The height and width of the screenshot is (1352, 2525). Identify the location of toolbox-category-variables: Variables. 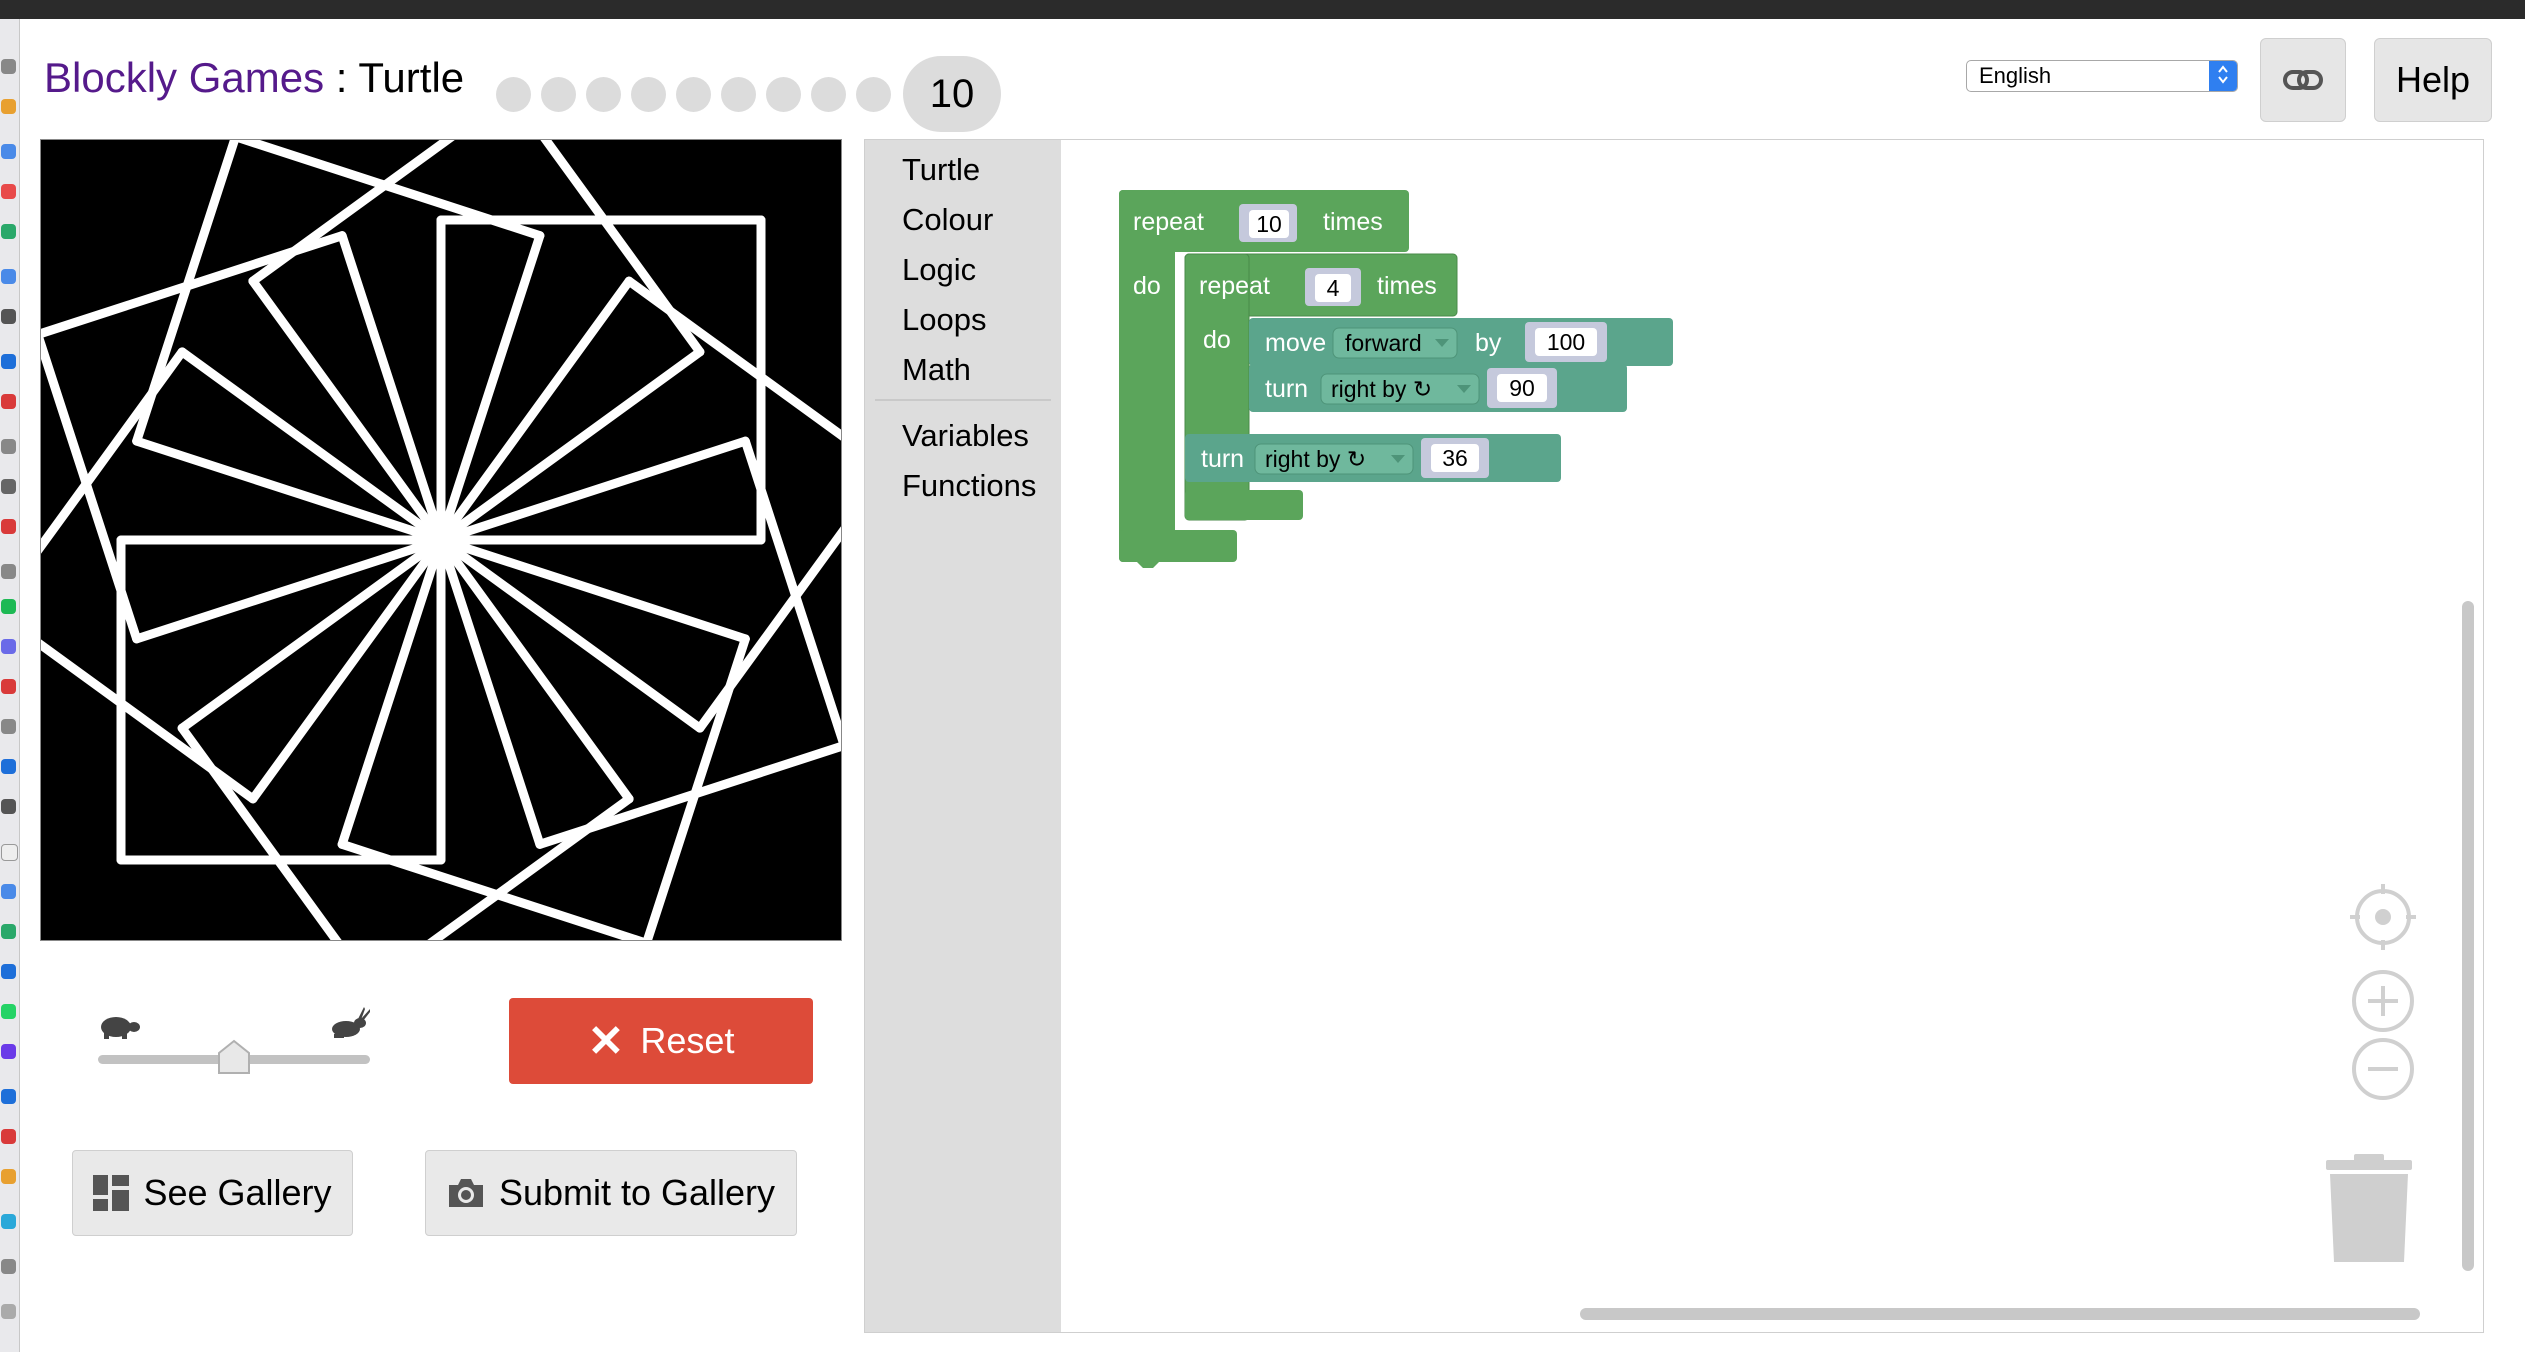
(965, 436).